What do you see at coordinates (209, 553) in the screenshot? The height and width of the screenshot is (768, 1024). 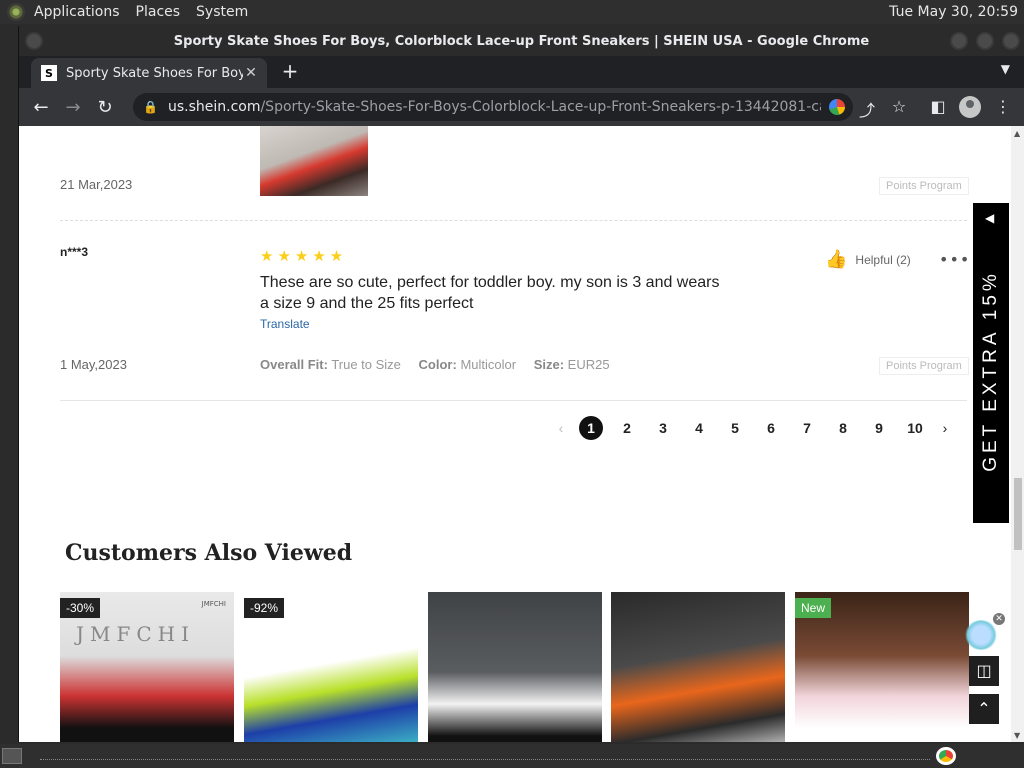 I see `section-title: Customers Also Viewed` at bounding box center [209, 553].